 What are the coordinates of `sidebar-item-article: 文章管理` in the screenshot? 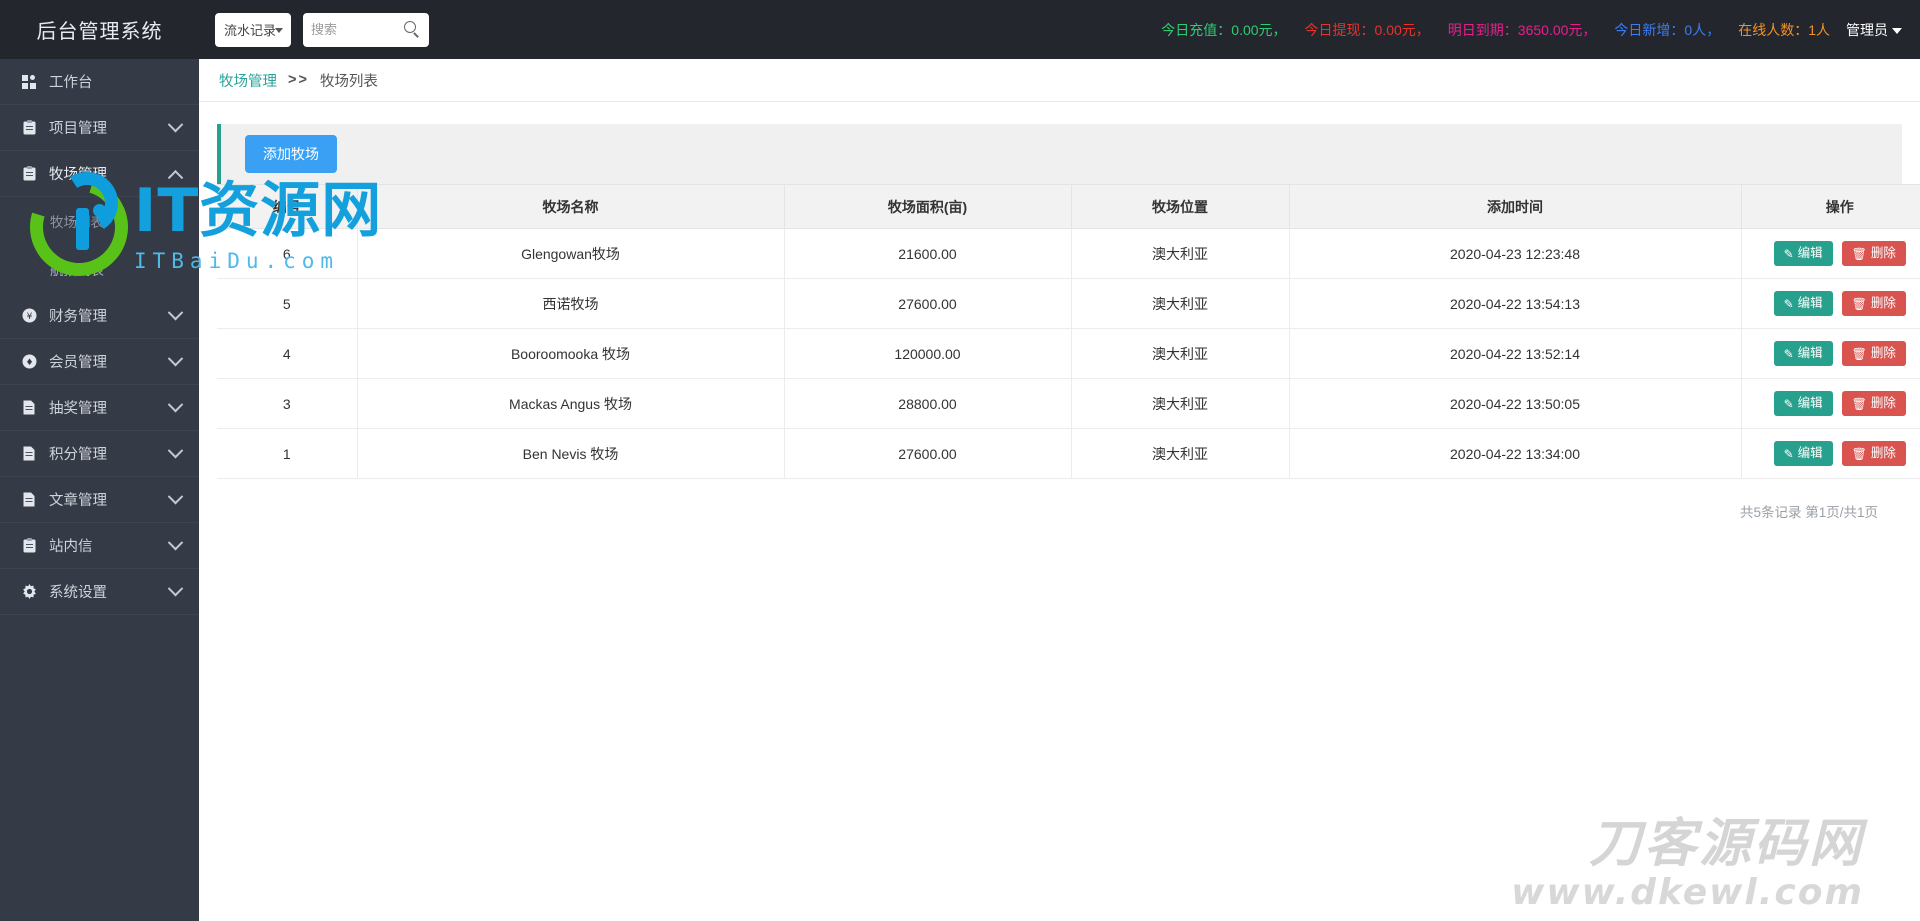 It's located at (99, 500).